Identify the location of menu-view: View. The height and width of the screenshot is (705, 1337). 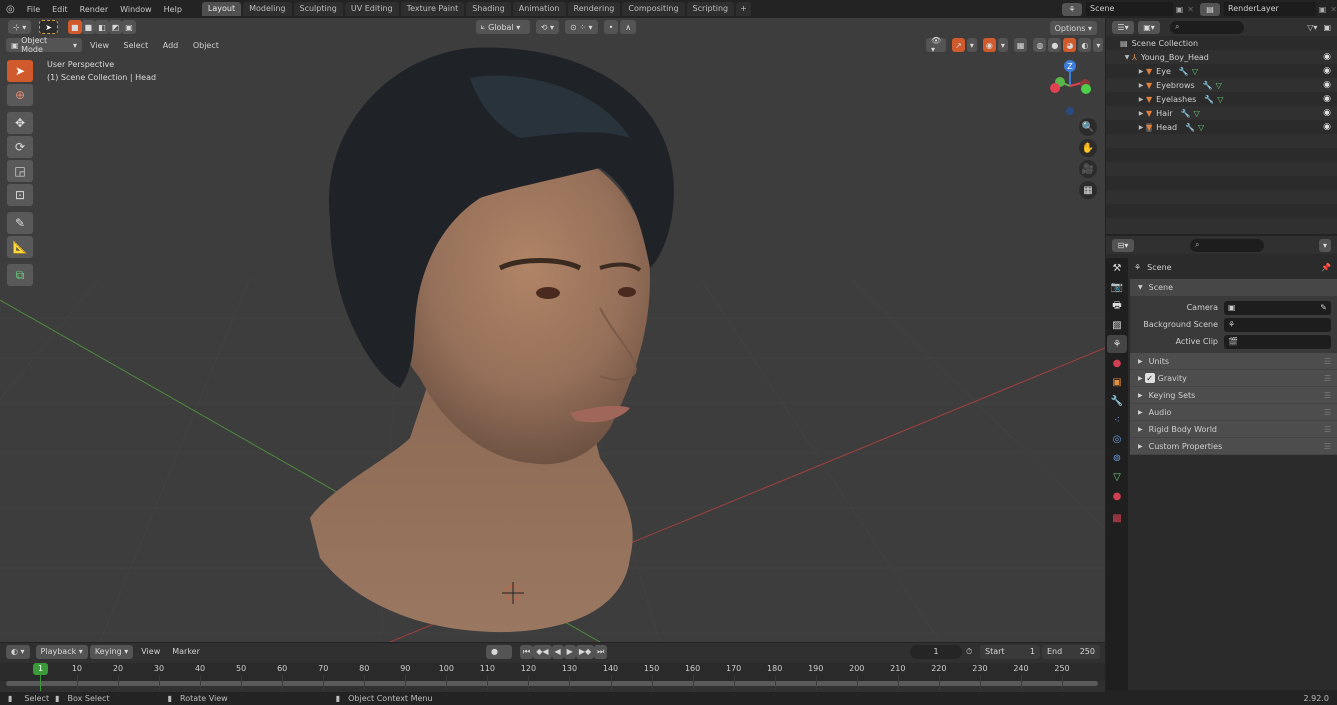
(99, 45).